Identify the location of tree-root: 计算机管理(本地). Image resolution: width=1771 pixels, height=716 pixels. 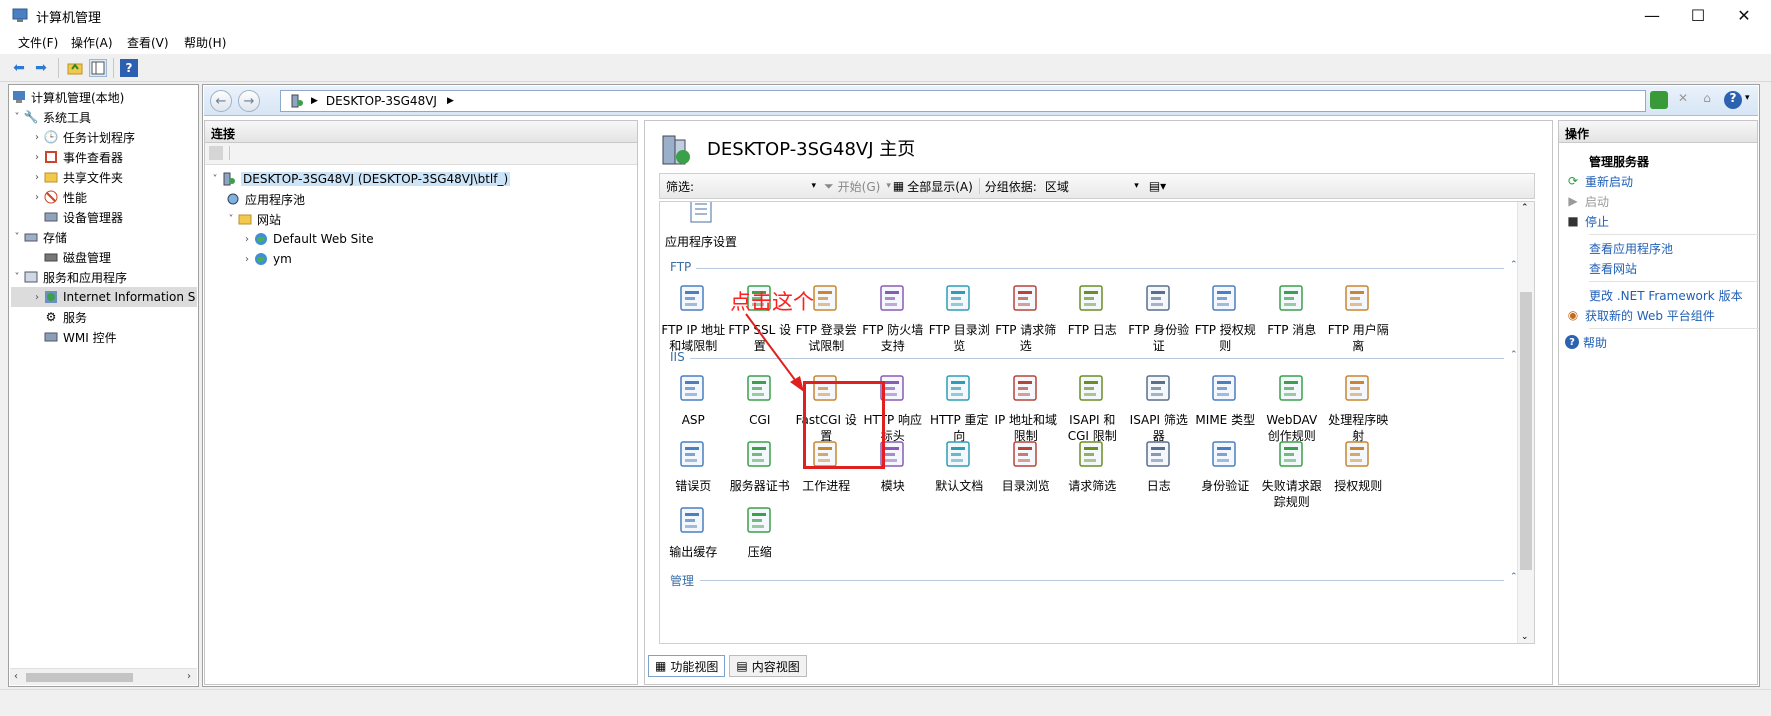
(104, 97).